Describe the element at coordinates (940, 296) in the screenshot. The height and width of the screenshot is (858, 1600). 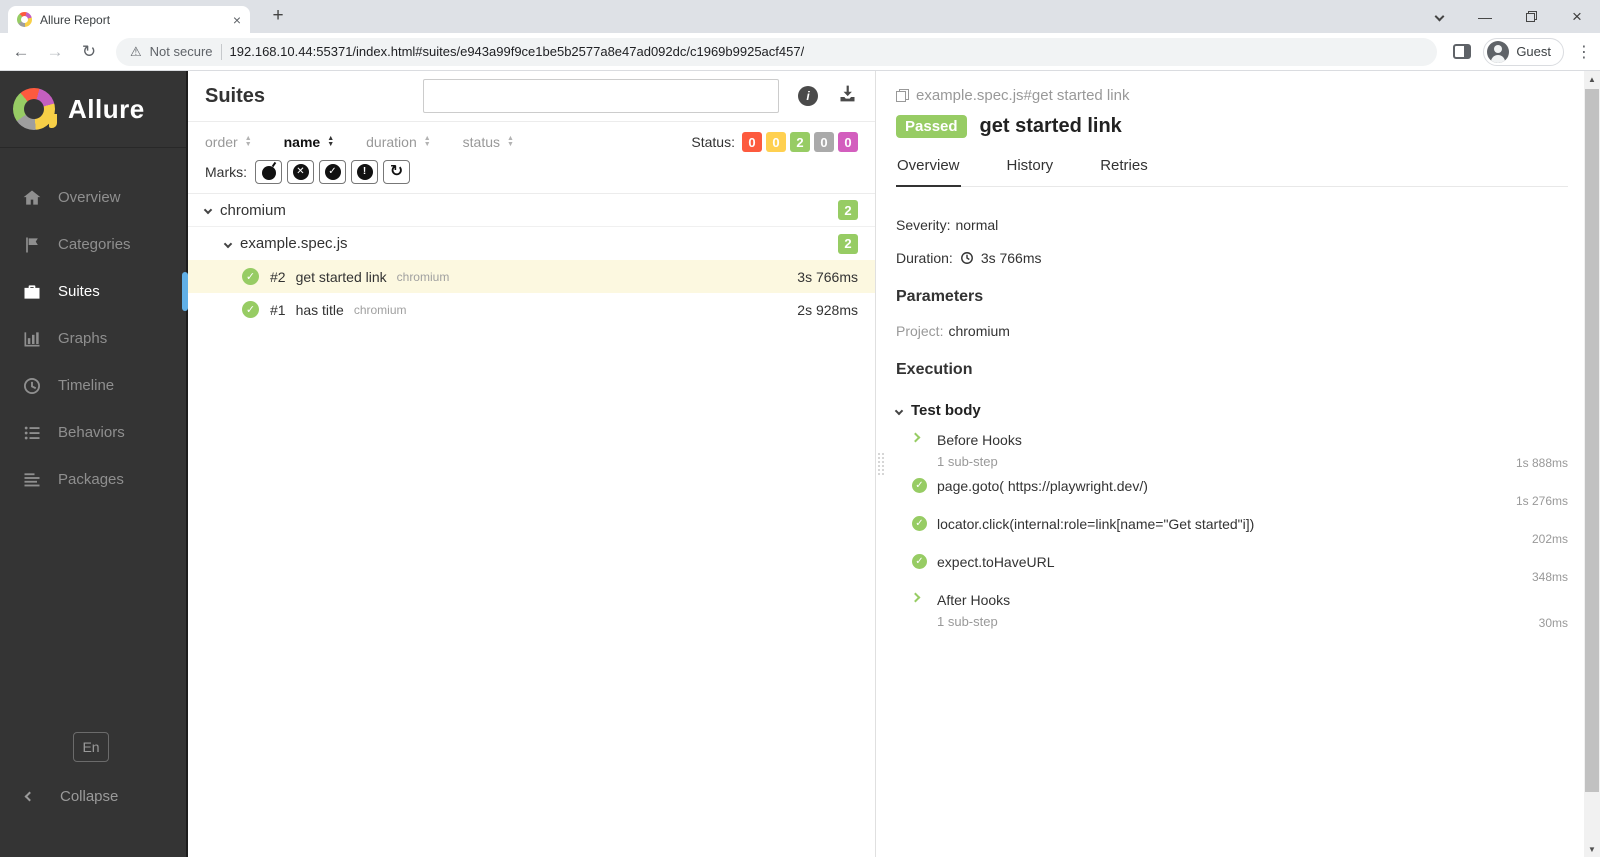
I see `parameters-heading: Parameters` at that location.